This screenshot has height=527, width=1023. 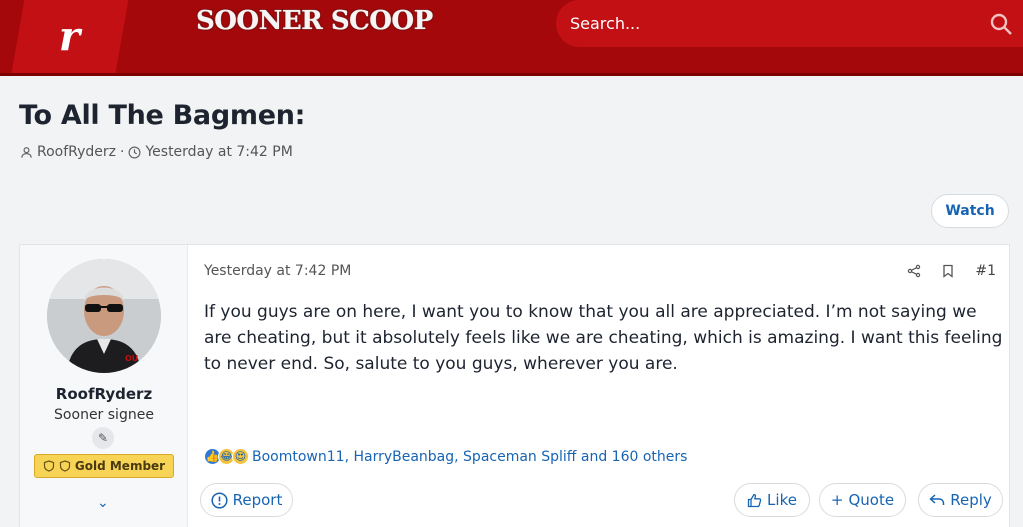 I want to click on alert-icon, so click(x=219, y=500).